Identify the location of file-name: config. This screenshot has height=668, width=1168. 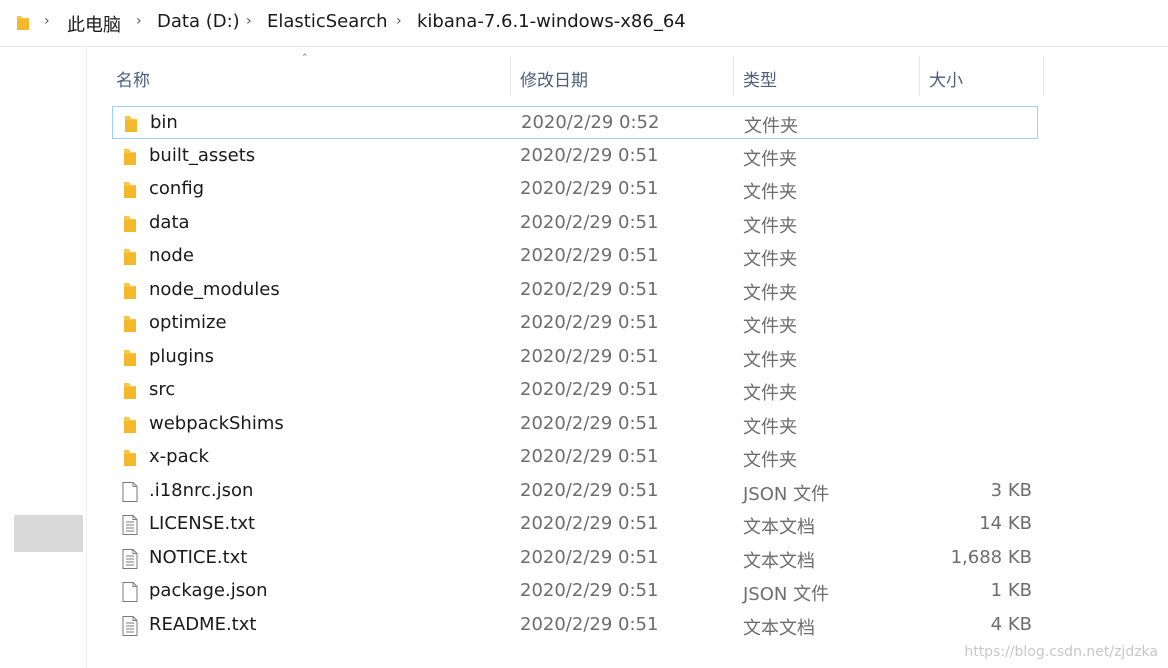
(177, 188).